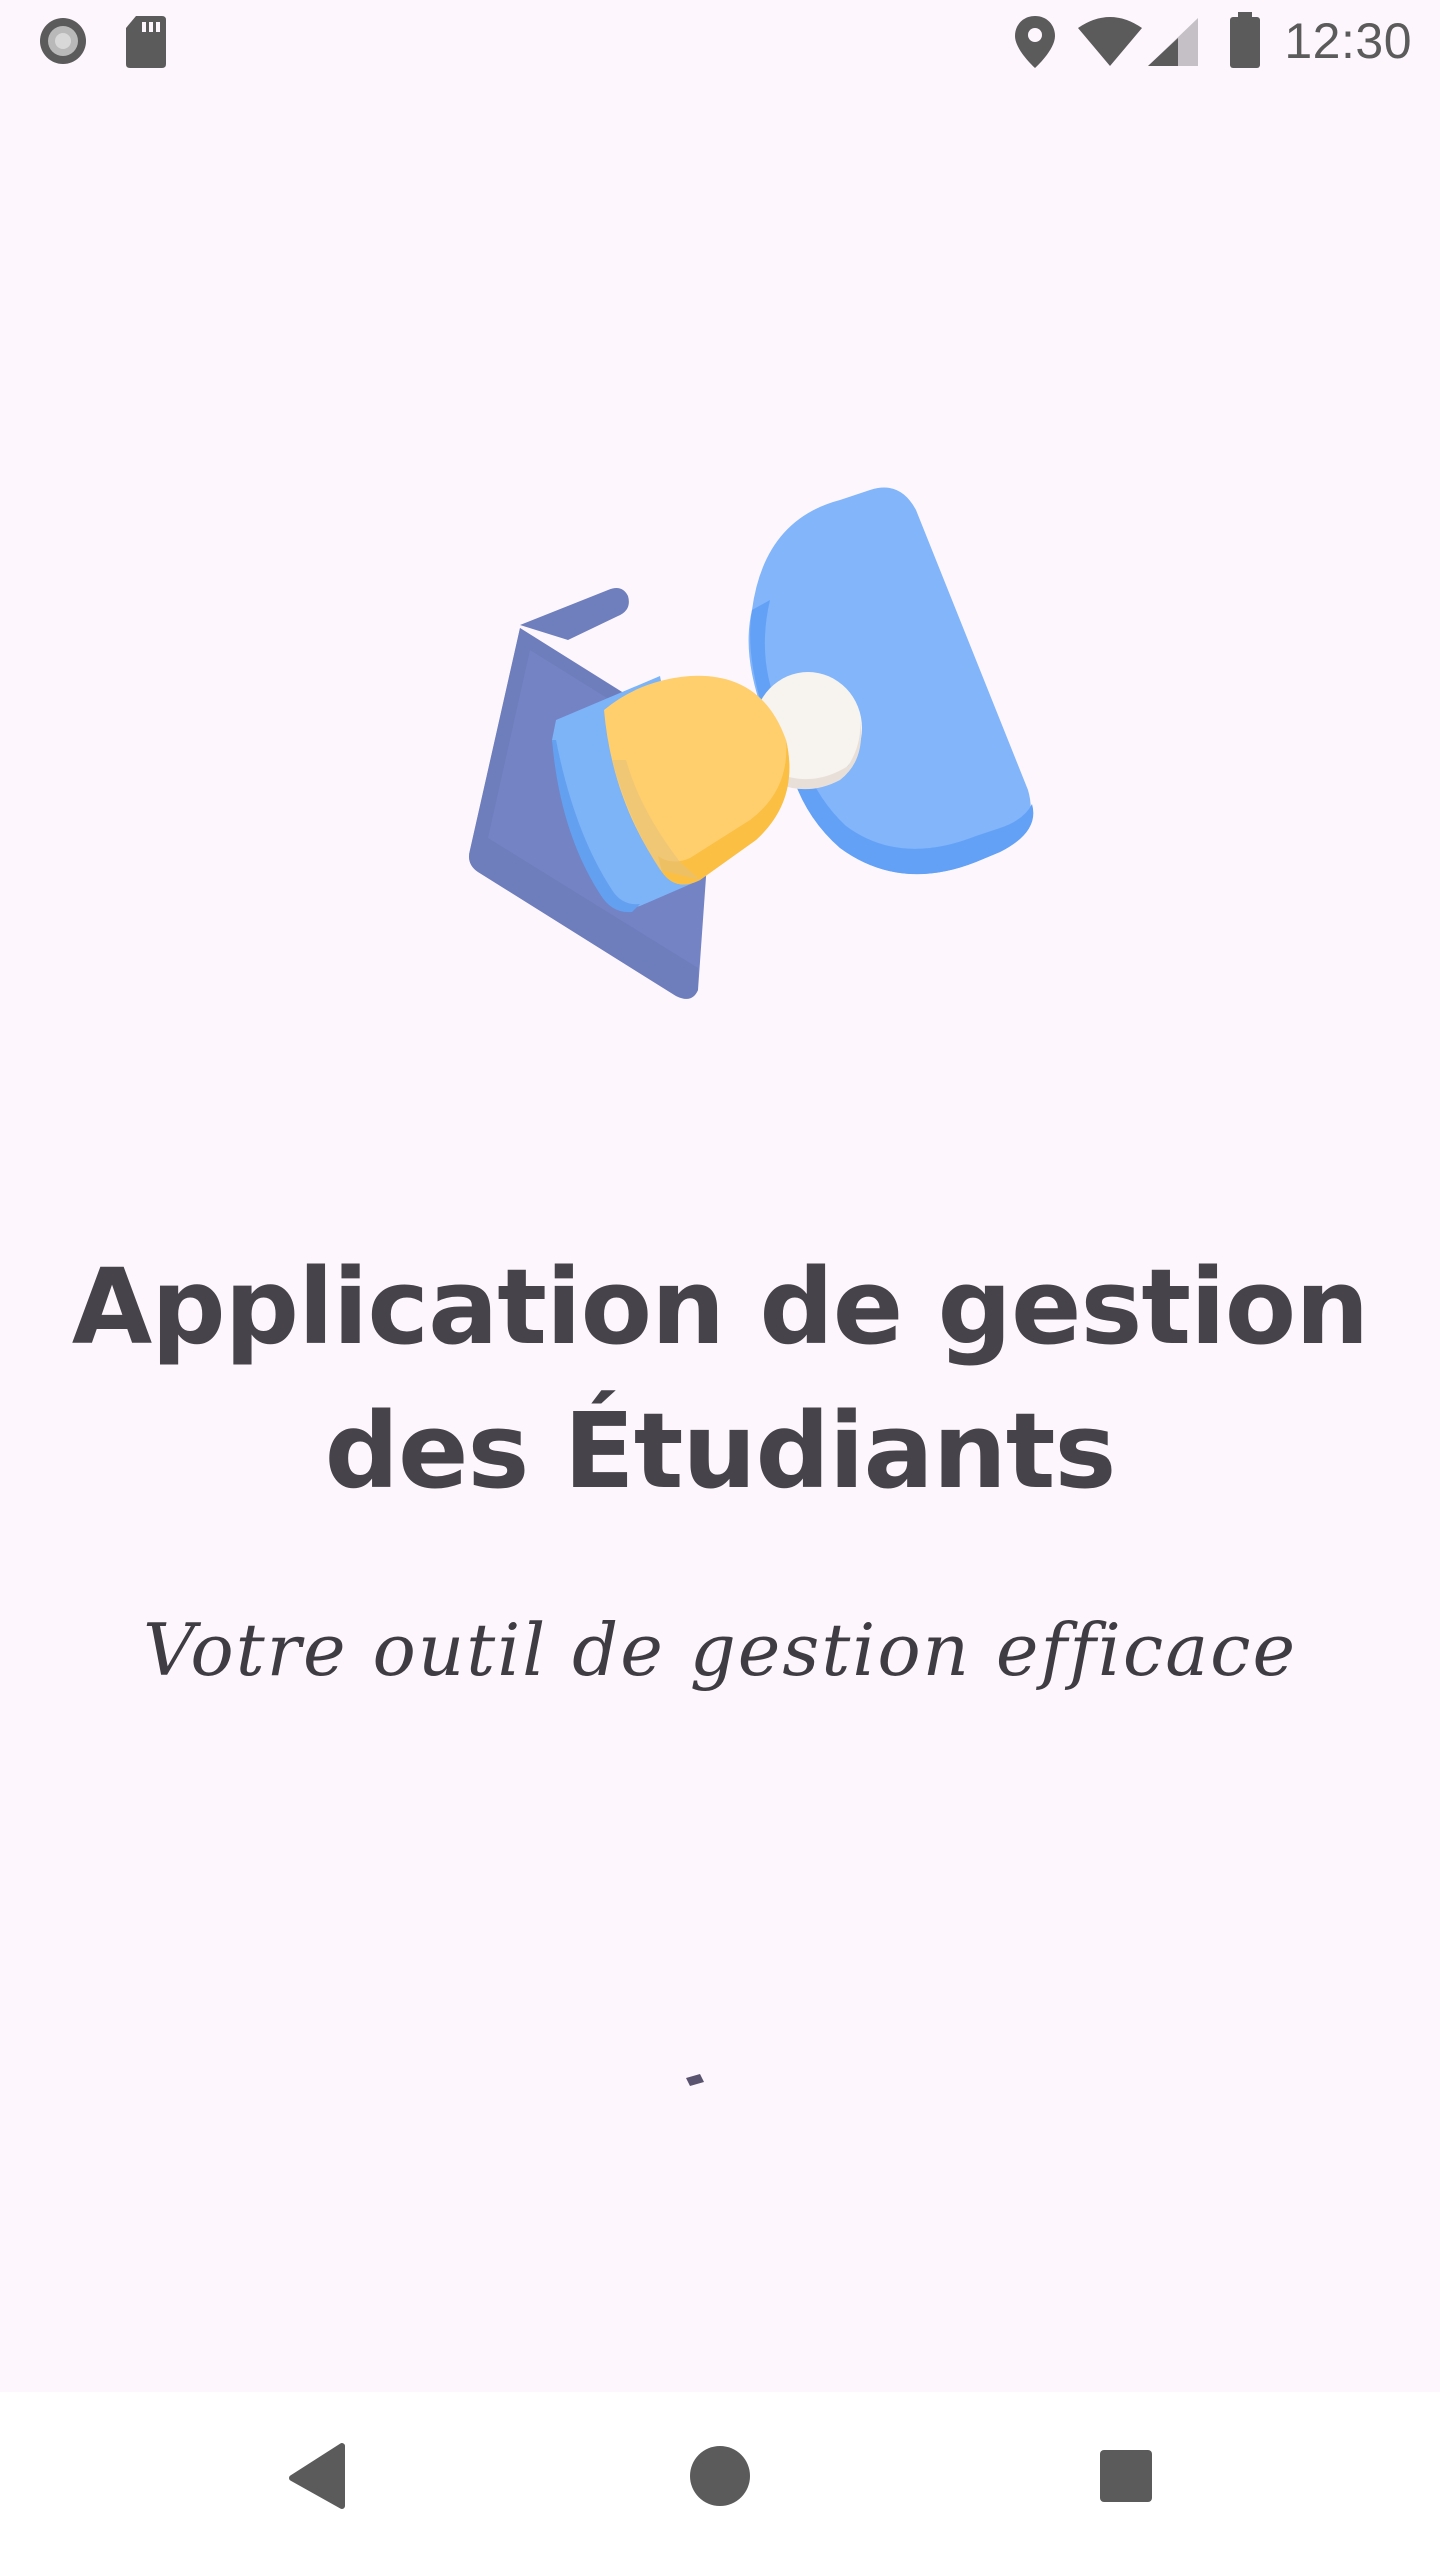  What do you see at coordinates (720, 1379) in the screenshot?
I see `app-title: Application de gestion des Étudiants` at bounding box center [720, 1379].